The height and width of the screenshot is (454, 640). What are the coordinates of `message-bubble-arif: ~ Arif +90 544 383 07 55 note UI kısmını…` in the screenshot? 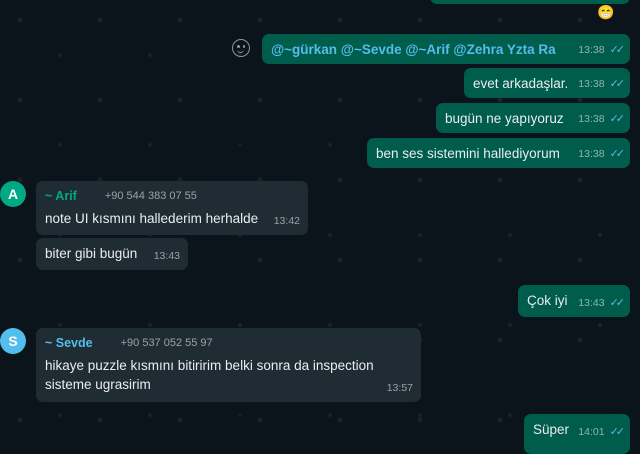 It's located at (172, 208).